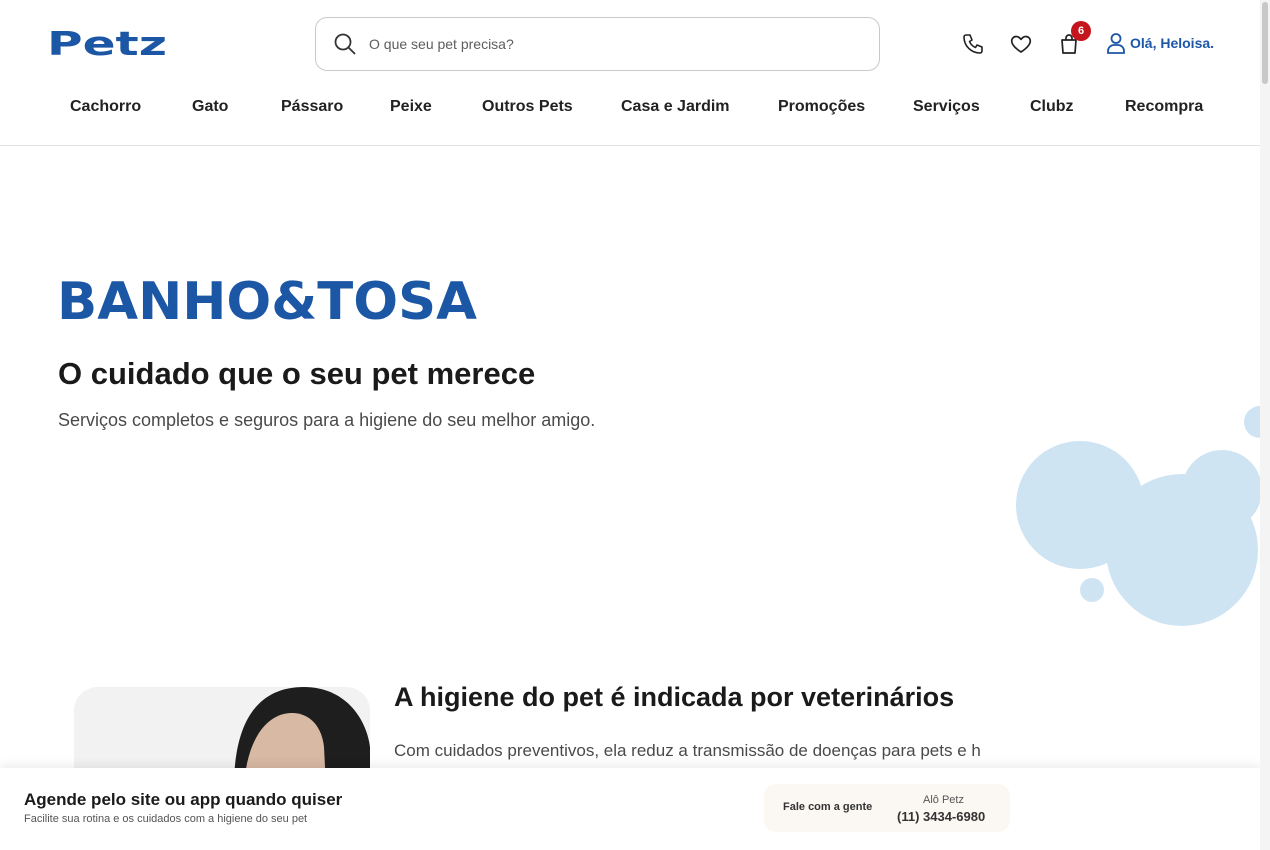 The width and height of the screenshot is (1270, 850). Describe the element at coordinates (887, 808) in the screenshot. I see `contact-button: Fale com a gente Alô Petz (11) 3434-6980` at that location.